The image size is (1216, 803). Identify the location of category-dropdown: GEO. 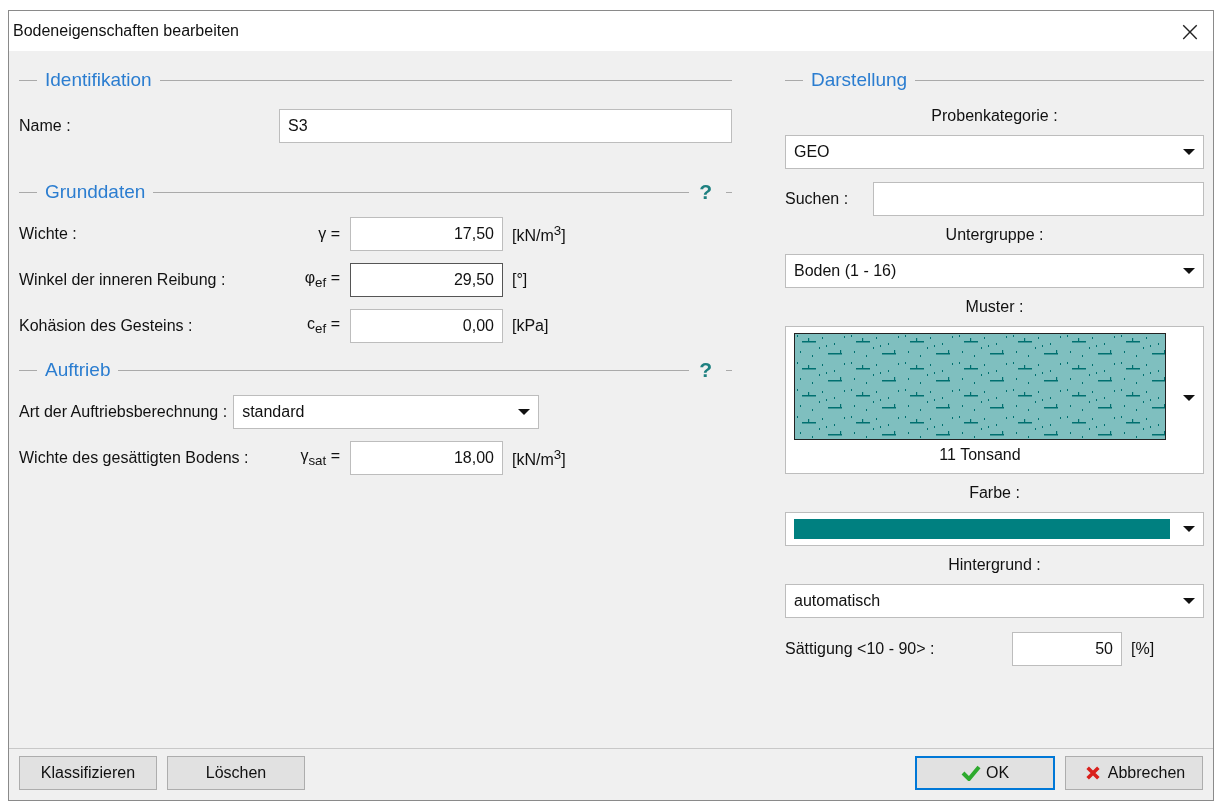
(994, 152).